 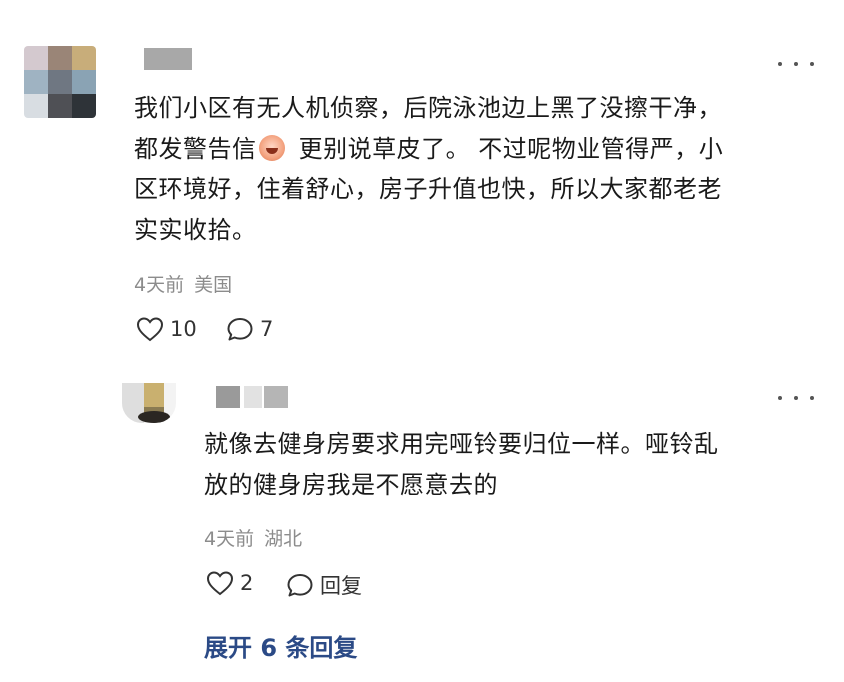 I want to click on reply-line: 就像去健身房要求用完哑铃要归位一样。哑铃乱, so click(x=461, y=444).